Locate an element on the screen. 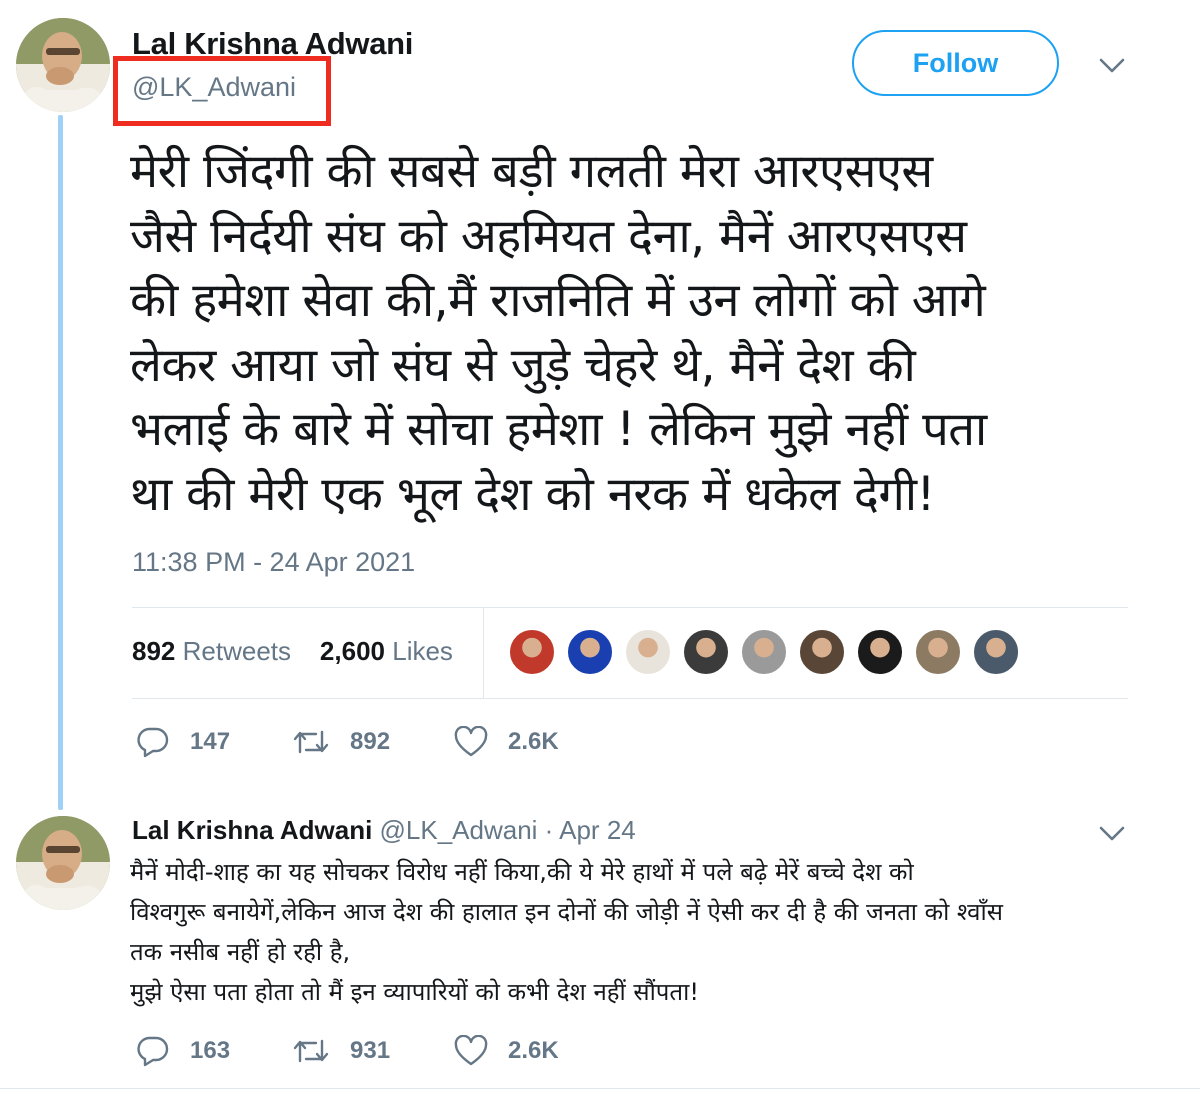  reply-author-name: Lal Krishna Adwani is located at coordinates (252, 830).